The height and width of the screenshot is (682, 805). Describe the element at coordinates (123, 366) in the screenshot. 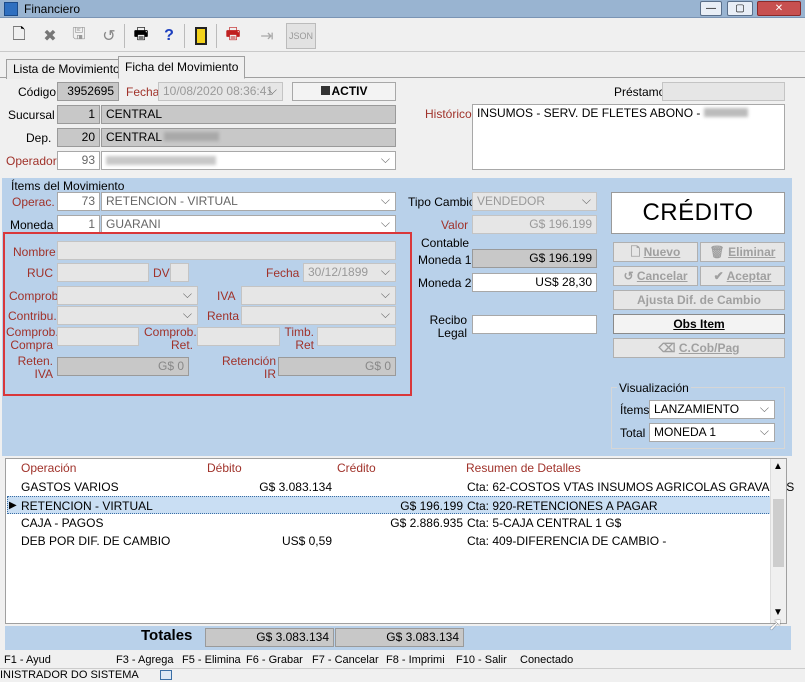

I see `reten-iva-field: G$ 0` at that location.